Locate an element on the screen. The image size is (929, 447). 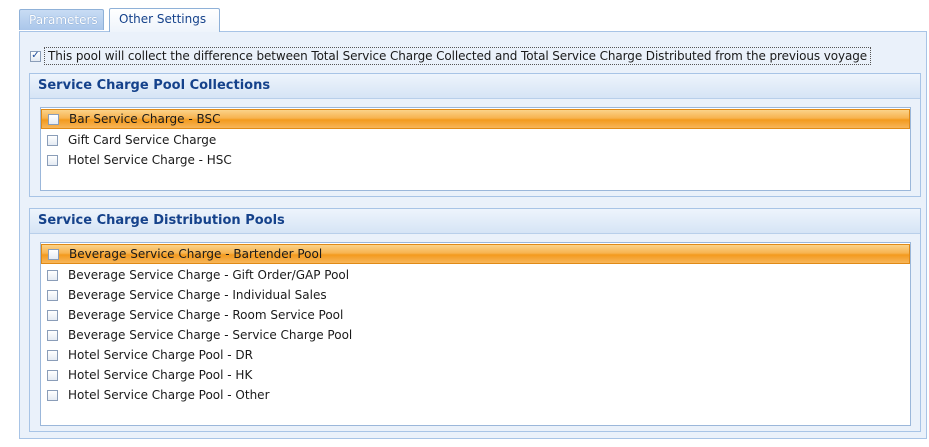
collections-list-item: Bar Service Charge - BSC is located at coordinates (475, 119).